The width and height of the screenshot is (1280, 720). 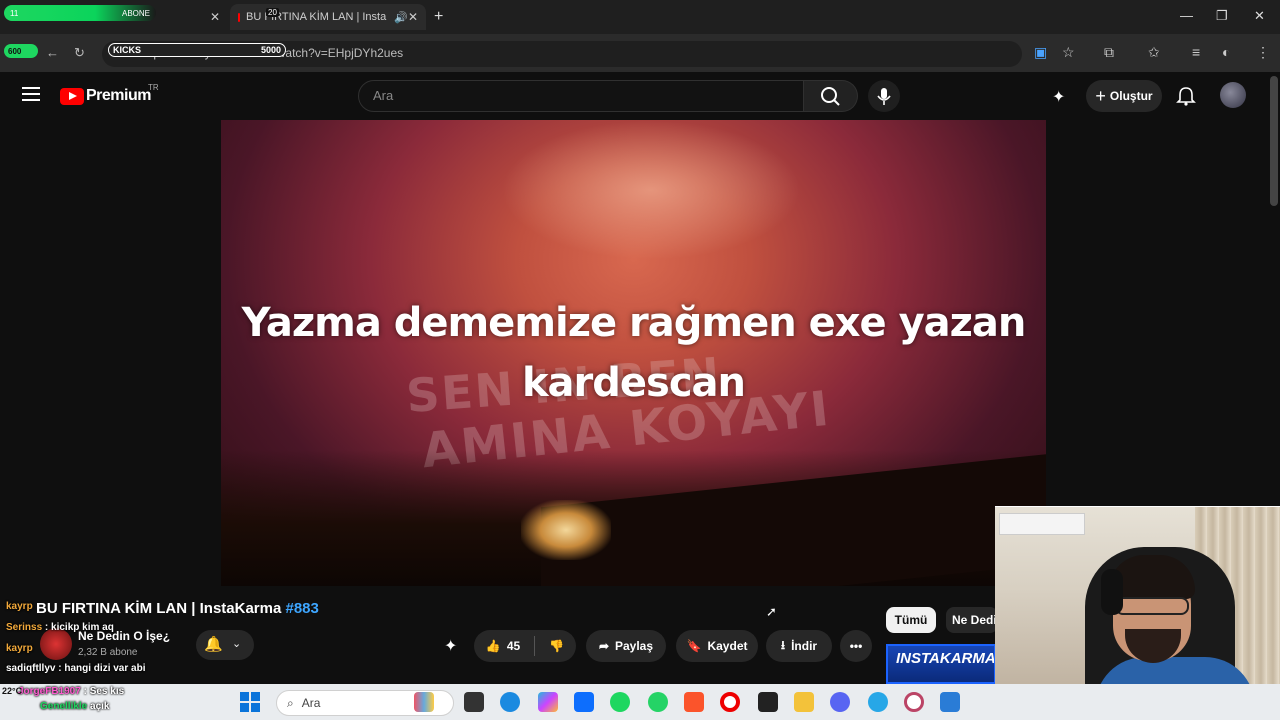 I want to click on favorites-icon: ✩, so click(x=1154, y=52).